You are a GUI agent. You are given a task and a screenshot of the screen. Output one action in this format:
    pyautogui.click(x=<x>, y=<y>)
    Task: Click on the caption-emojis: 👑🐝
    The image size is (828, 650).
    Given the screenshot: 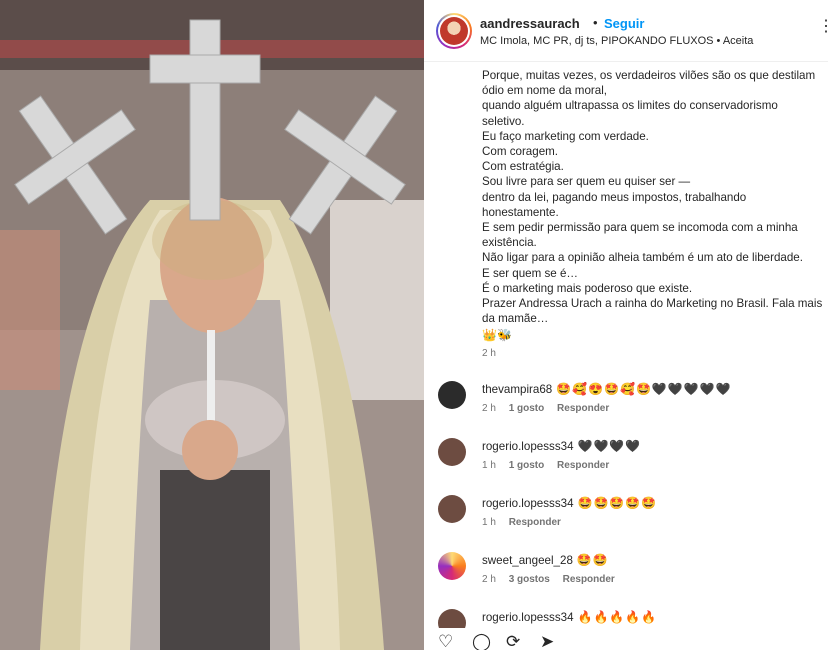 What is the action you would take?
    pyautogui.click(x=497, y=335)
    